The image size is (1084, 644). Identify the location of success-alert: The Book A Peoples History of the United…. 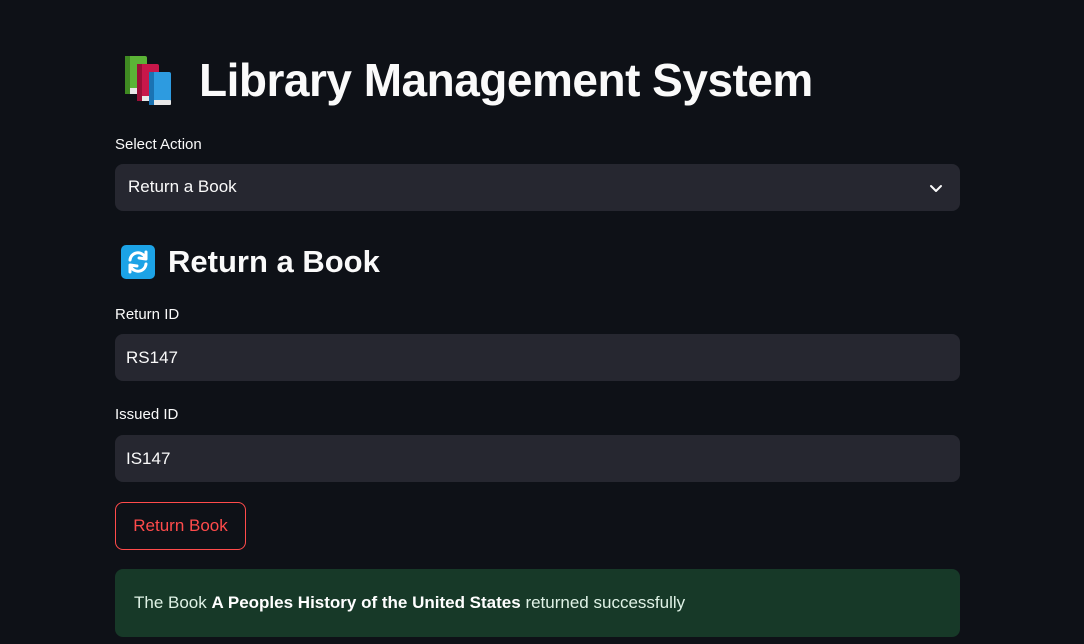
(537, 603).